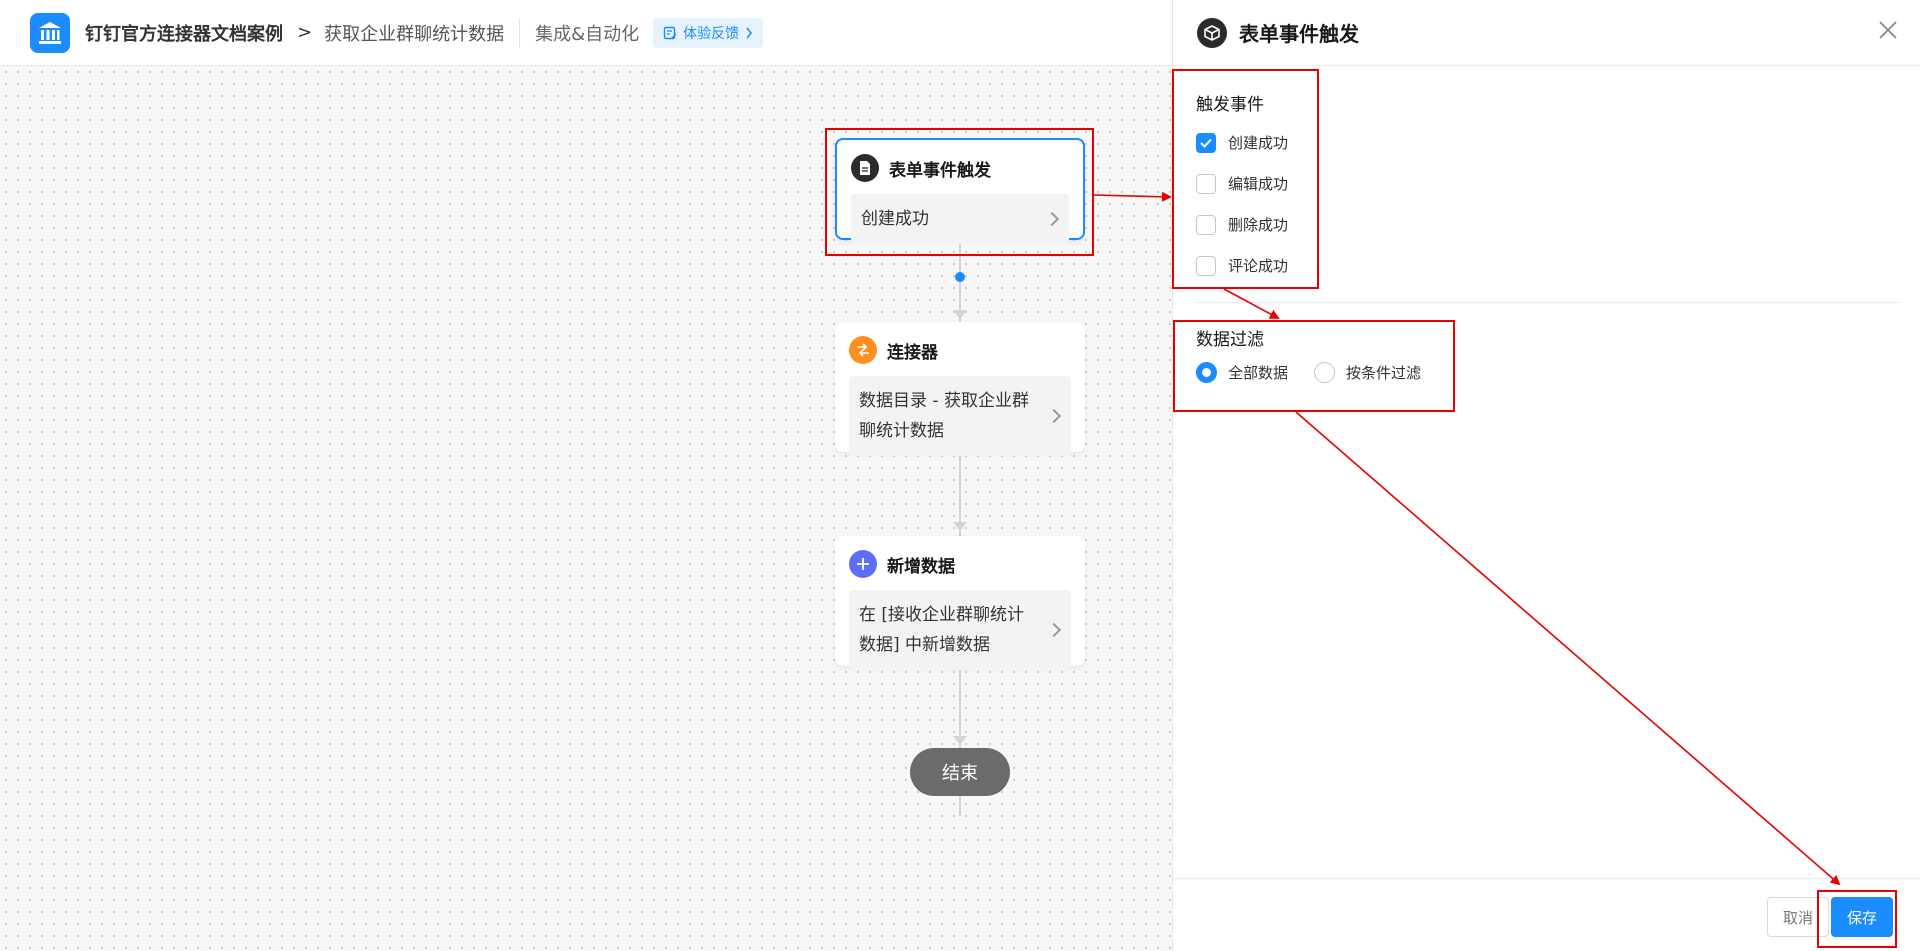 The height and width of the screenshot is (951, 1920). I want to click on cancel-button: 取消, so click(1798, 917).